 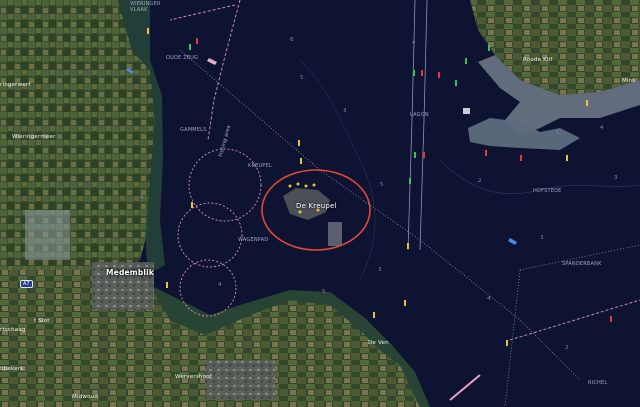 I want to click on label-gammels: GAMMELS, so click(x=193, y=130).